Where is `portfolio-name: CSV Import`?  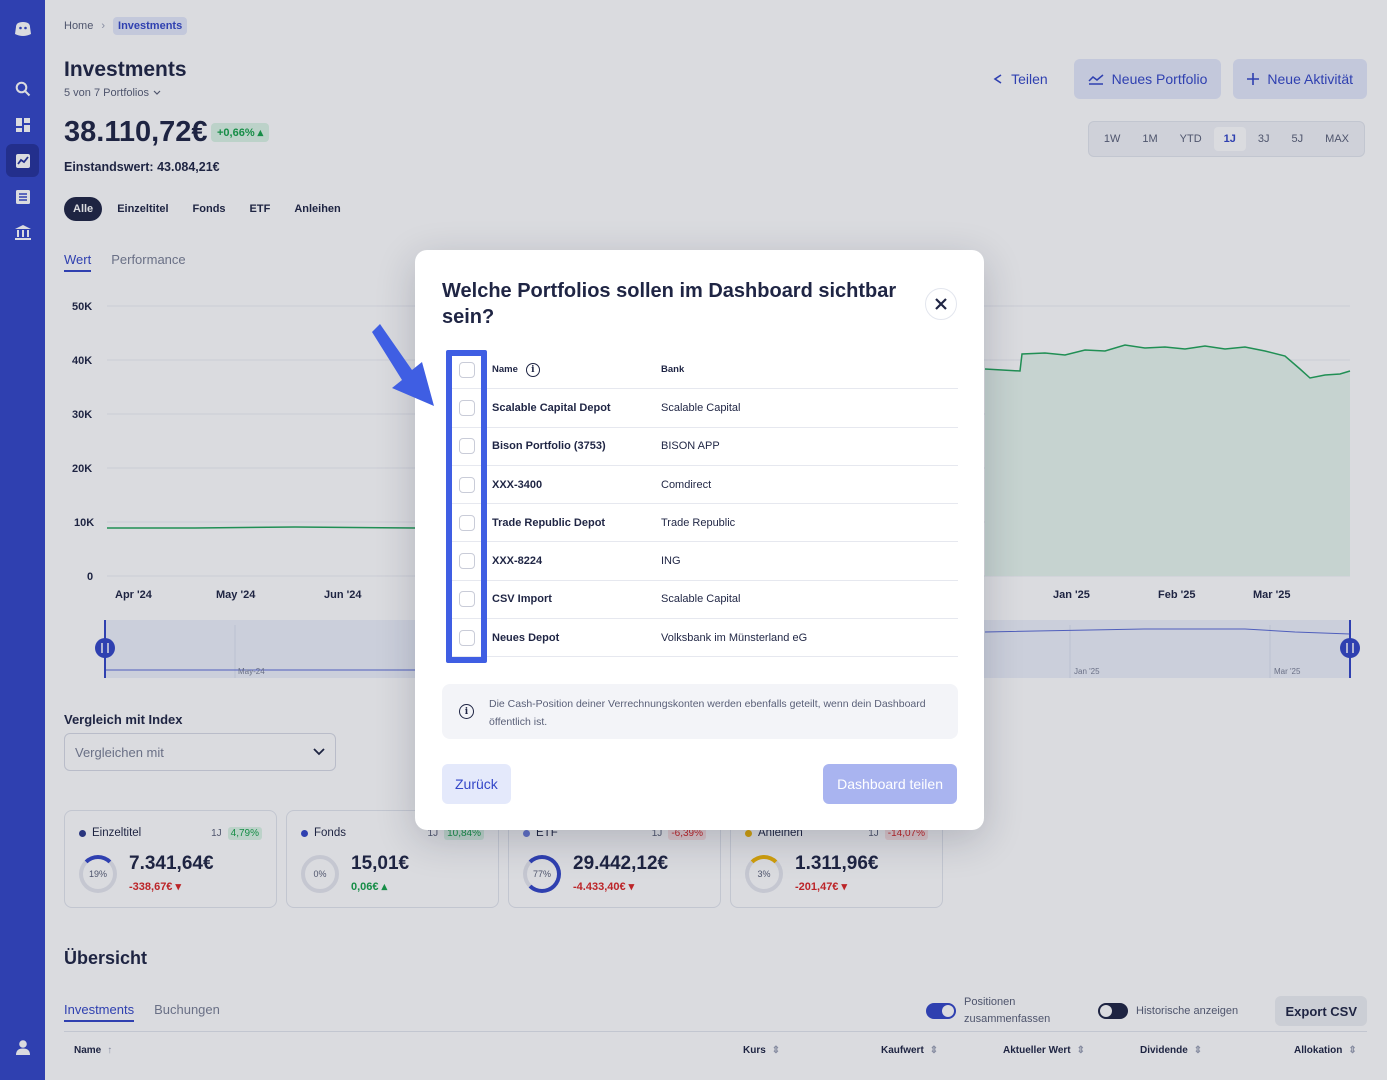 portfolio-name: CSV Import is located at coordinates (522, 599).